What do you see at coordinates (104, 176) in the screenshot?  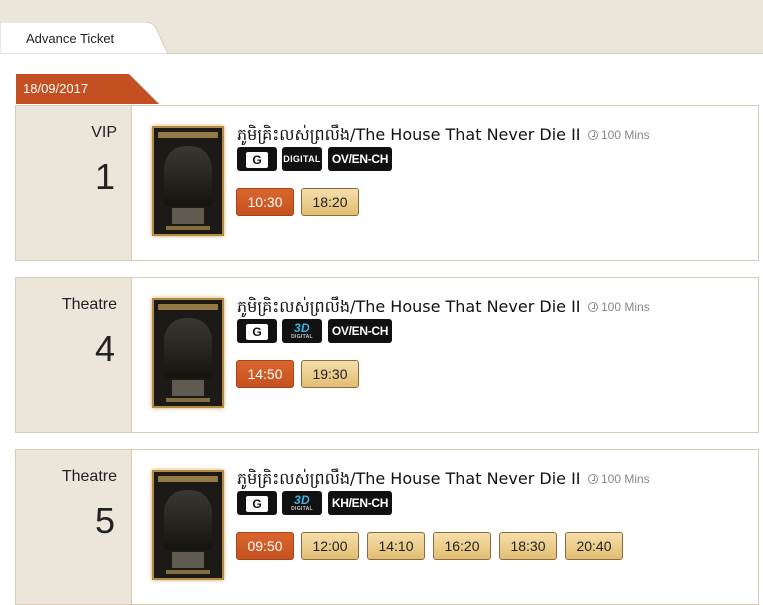 I see `hall-number: 1` at bounding box center [104, 176].